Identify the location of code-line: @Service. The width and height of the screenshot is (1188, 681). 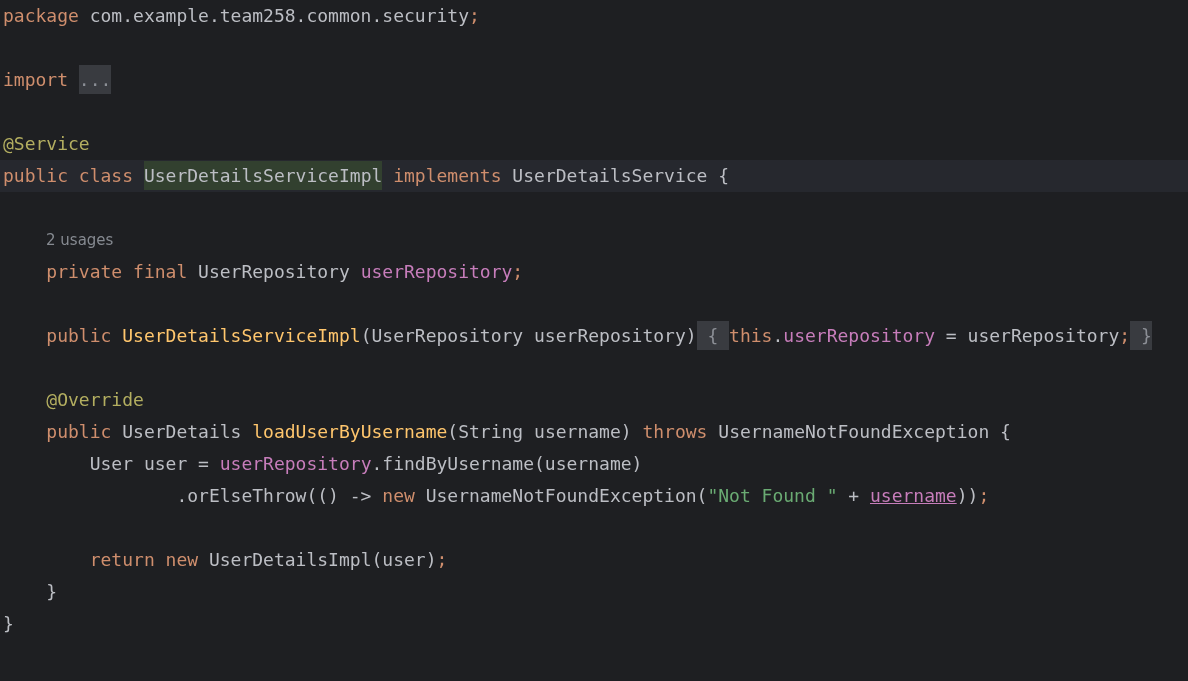
(46, 144).